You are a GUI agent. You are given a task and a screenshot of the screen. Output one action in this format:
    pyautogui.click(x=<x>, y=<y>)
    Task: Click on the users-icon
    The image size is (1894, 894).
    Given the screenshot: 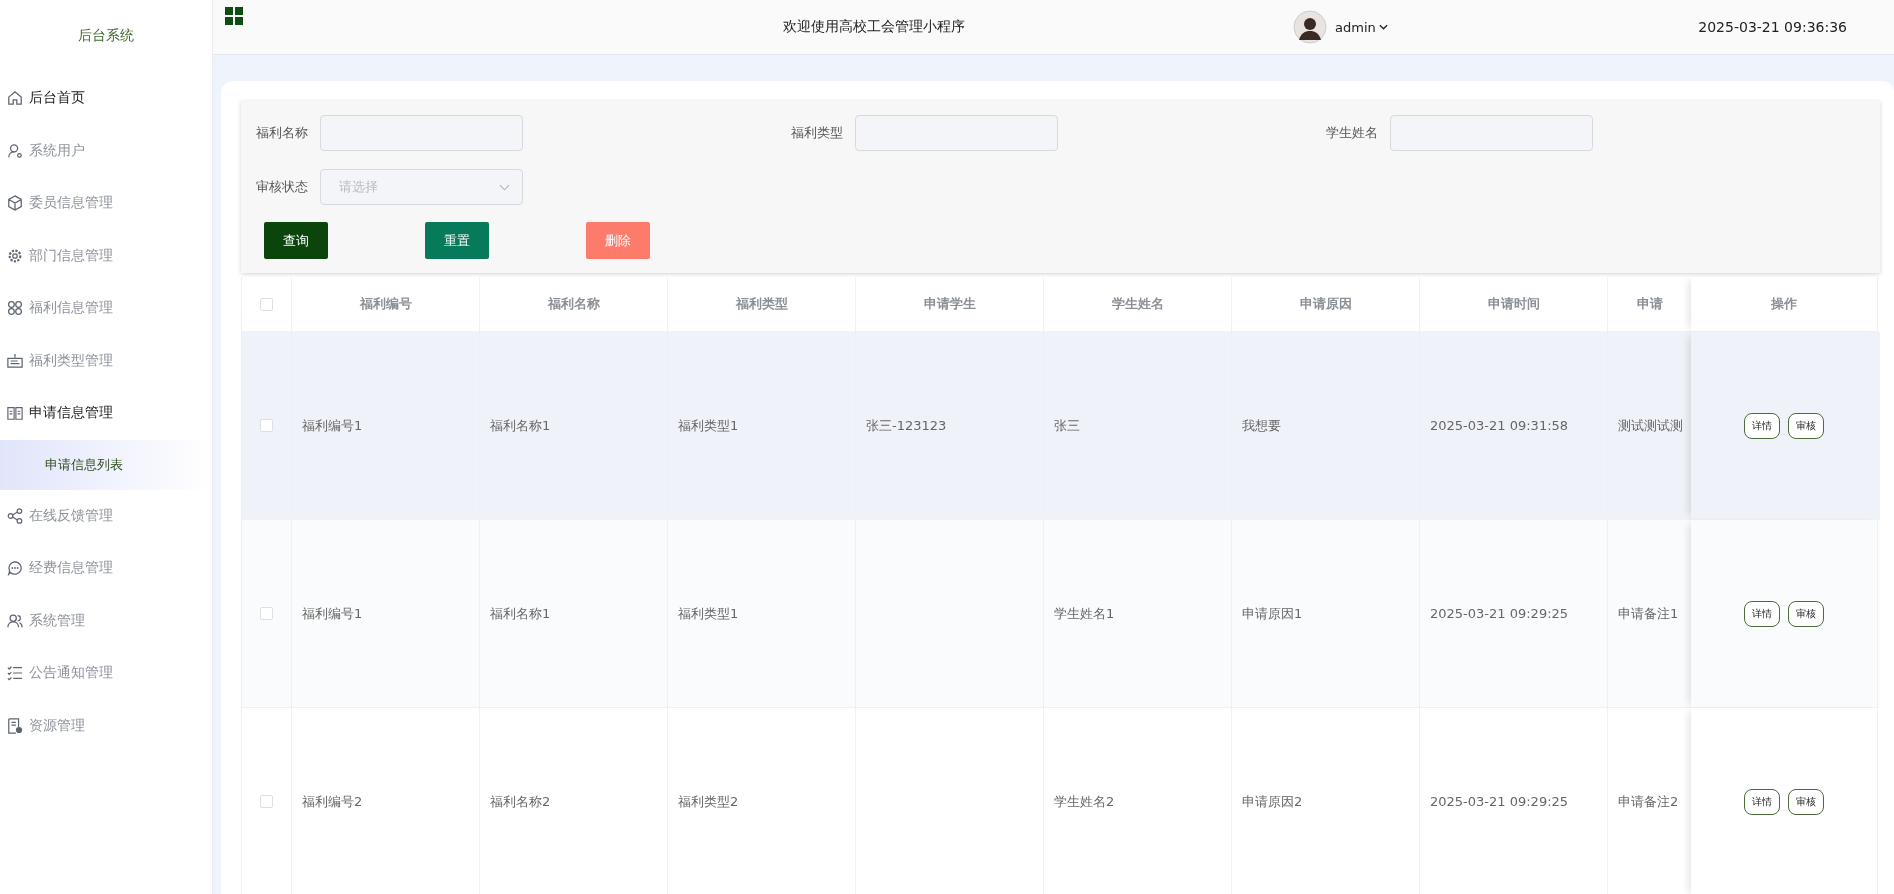 What is the action you would take?
    pyautogui.click(x=15, y=620)
    